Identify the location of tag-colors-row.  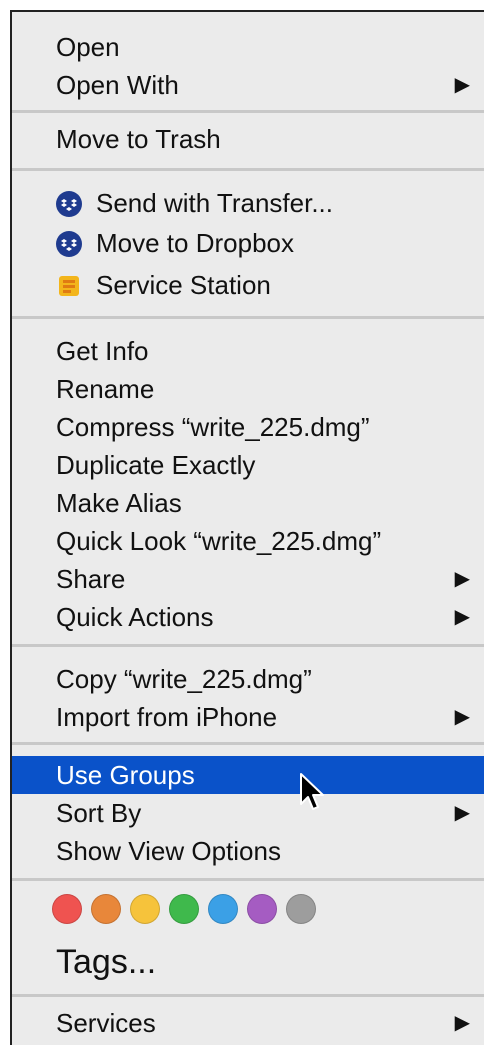
(184, 914).